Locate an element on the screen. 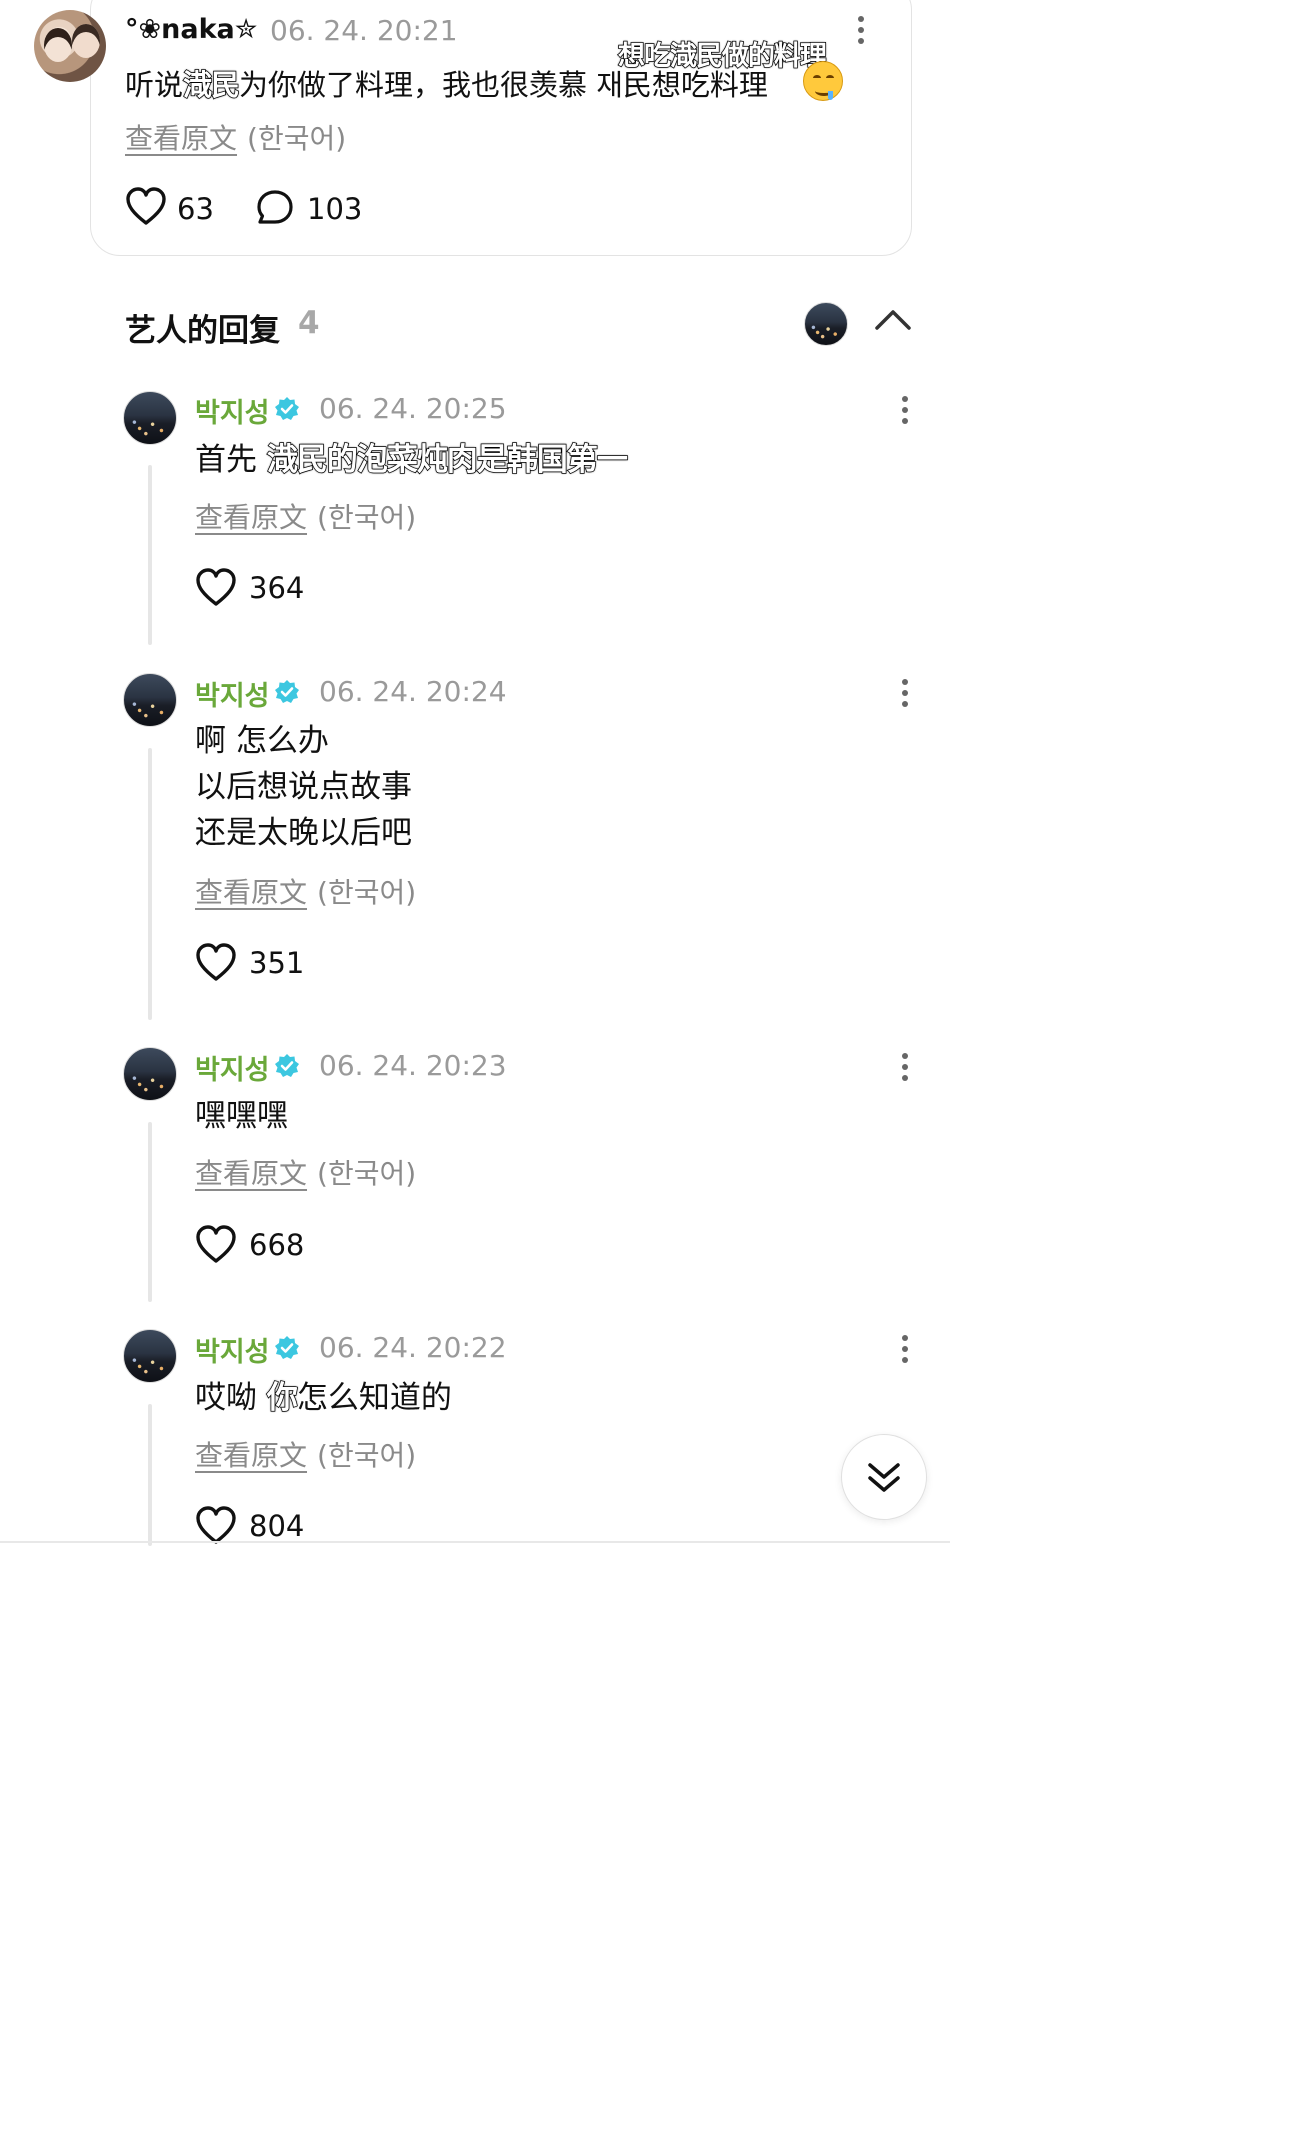 This screenshot has width=1290, height=2130. artist-replies-title: 艺人的回复 is located at coordinates (202, 331).